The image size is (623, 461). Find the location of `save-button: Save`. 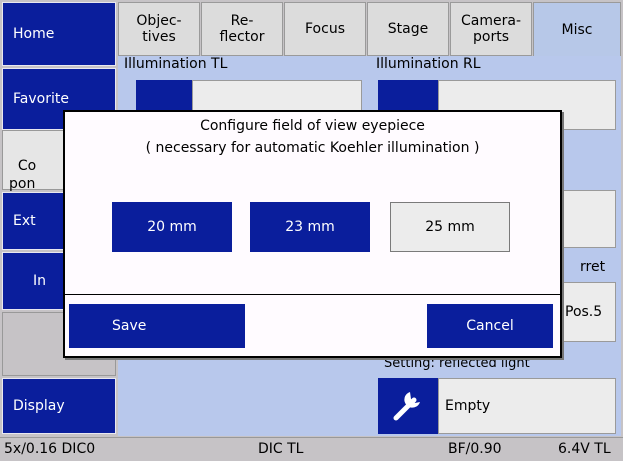

save-button: Save is located at coordinates (157, 326).